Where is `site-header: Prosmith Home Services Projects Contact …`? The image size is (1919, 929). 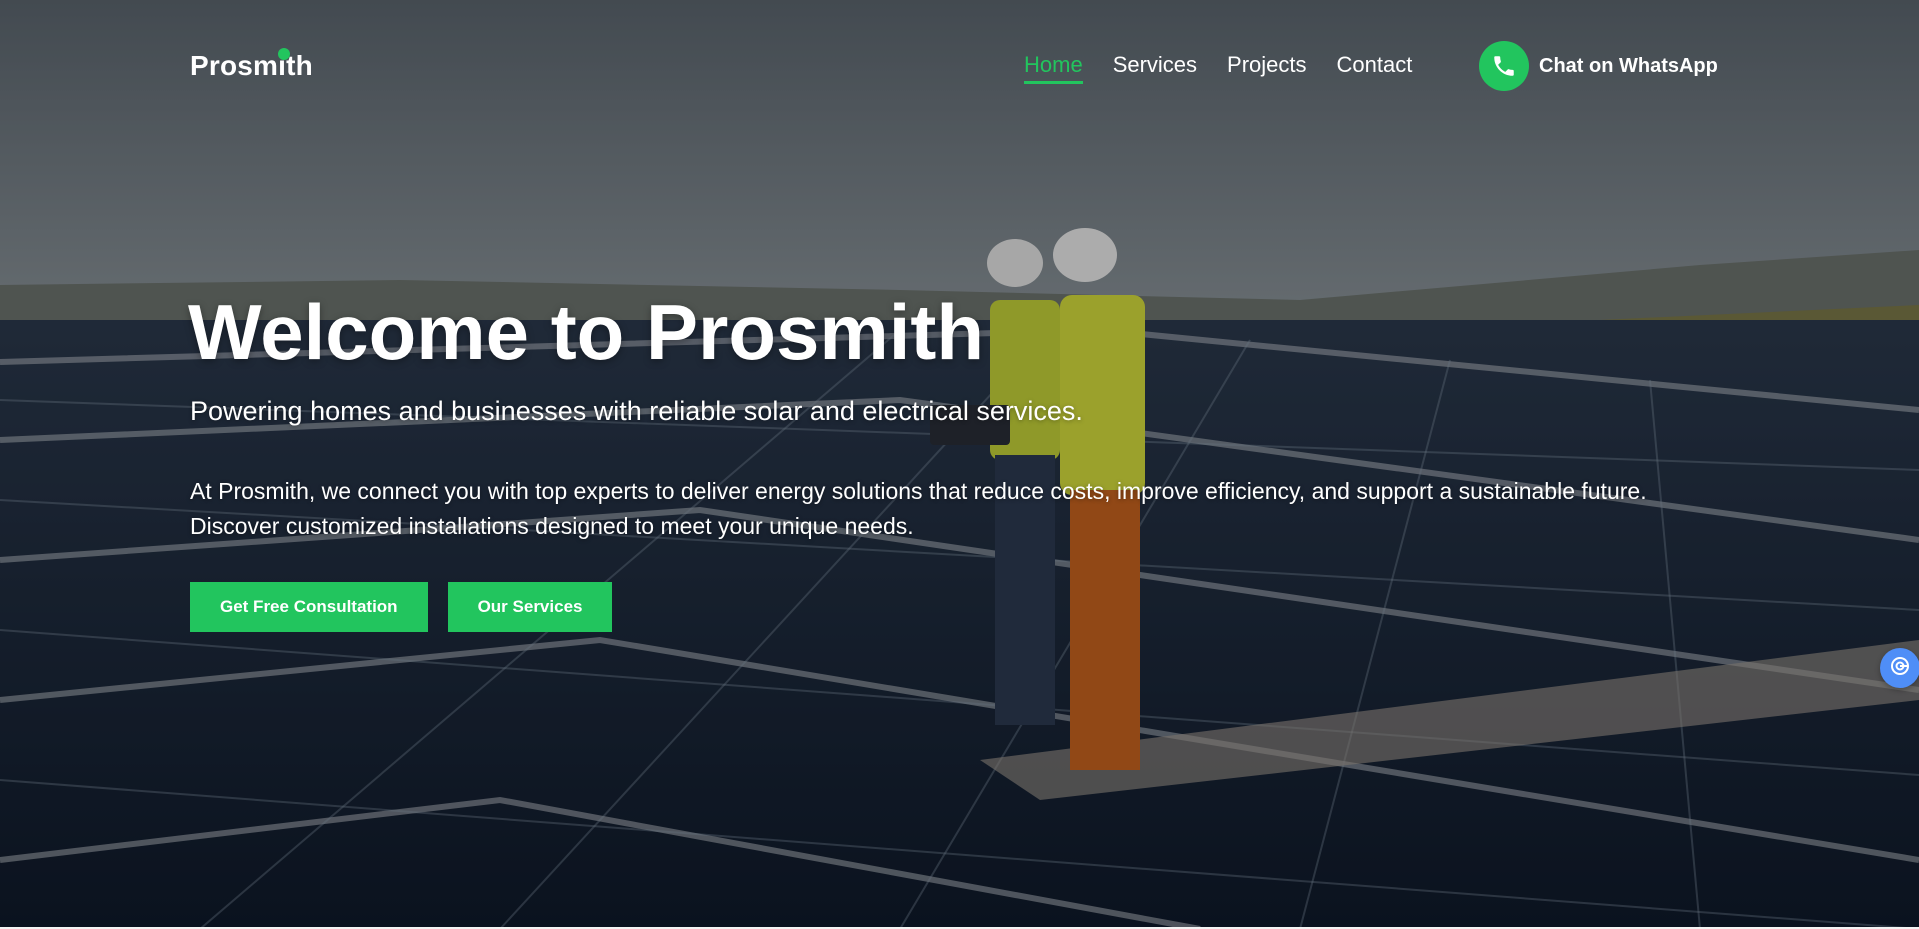
site-header: Prosmith Home Services Projects Contact … is located at coordinates (959, 67).